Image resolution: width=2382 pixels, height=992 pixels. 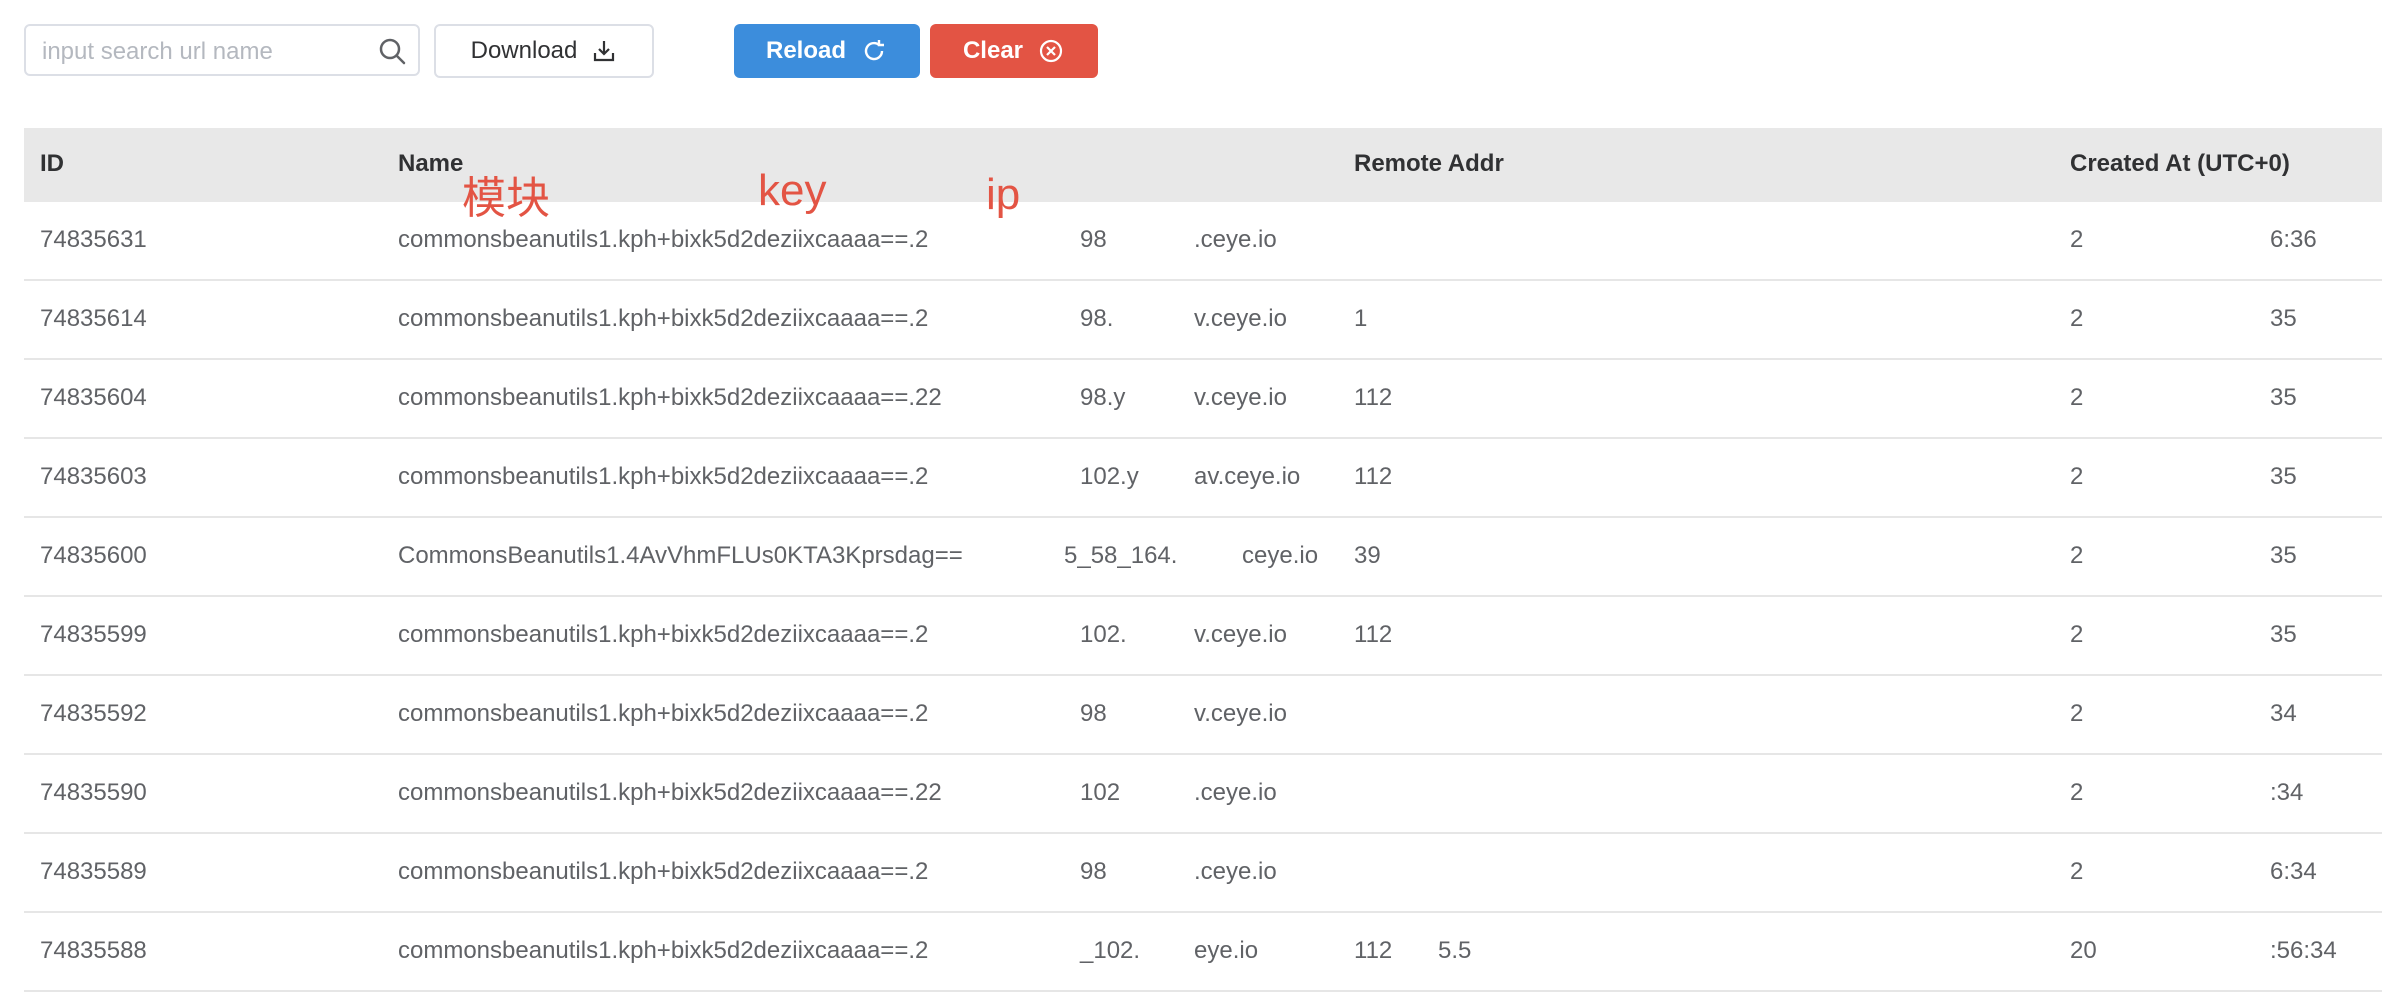 I want to click on cell-name-tail: 98., so click(x=1097, y=318).